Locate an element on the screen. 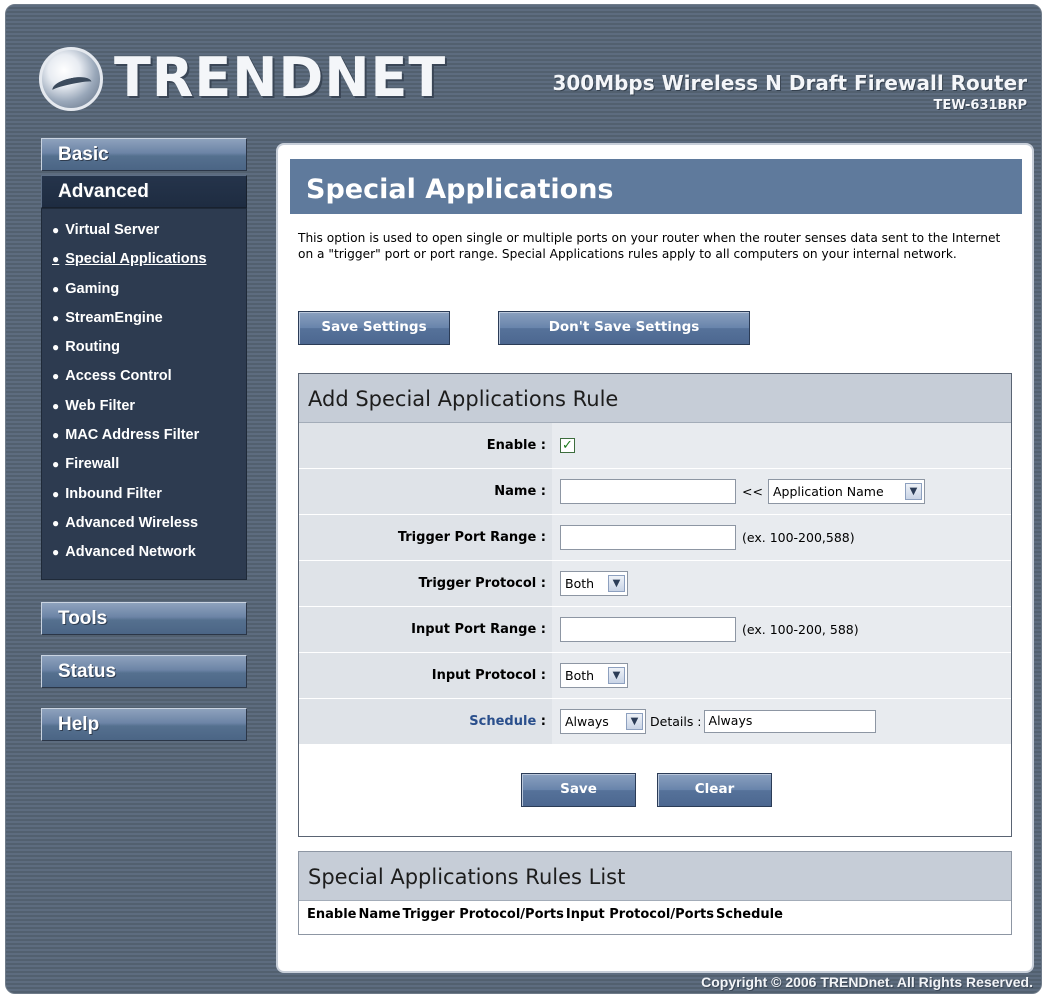  row-input-protocol: Input Protocol : Both ▼ is located at coordinates (655, 676).